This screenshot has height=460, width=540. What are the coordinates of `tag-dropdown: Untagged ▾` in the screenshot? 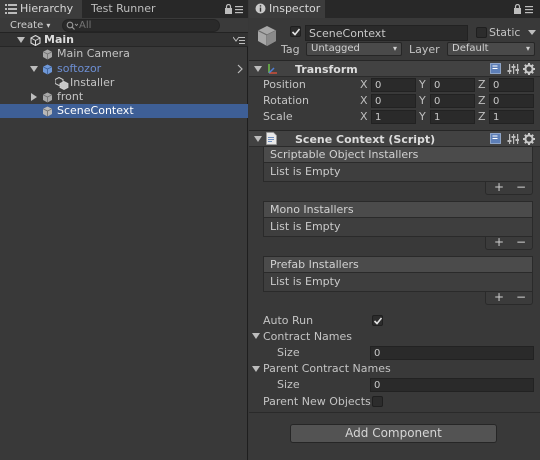 It's located at (354, 49).